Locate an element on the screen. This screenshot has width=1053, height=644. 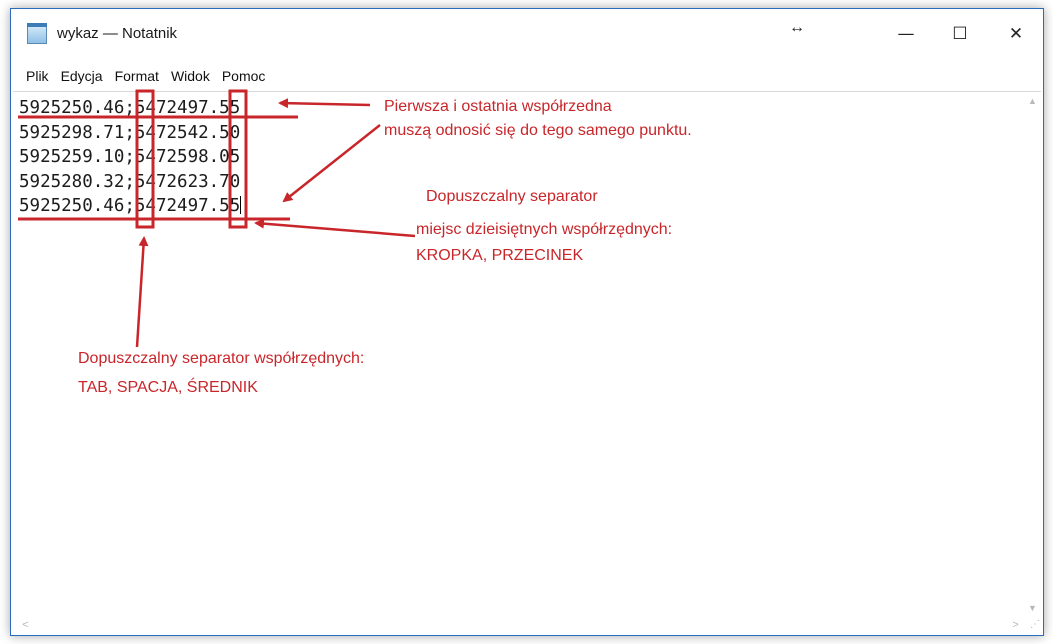
annotation-first-last-line2: muszą odnosić się do tego samego punktu. is located at coordinates (538, 130).